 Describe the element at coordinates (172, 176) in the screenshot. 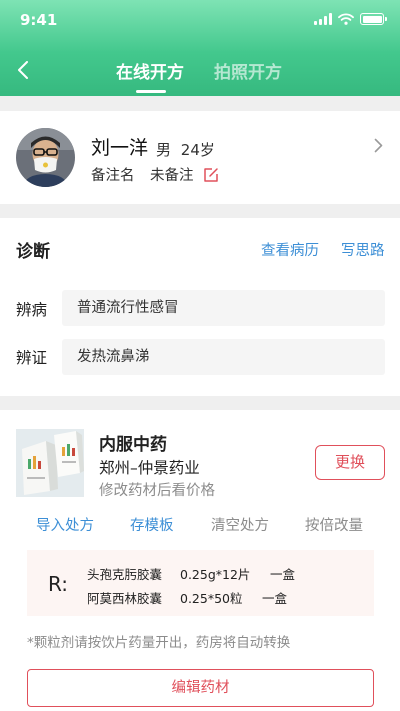

I see `remark-value: 未备注` at that location.